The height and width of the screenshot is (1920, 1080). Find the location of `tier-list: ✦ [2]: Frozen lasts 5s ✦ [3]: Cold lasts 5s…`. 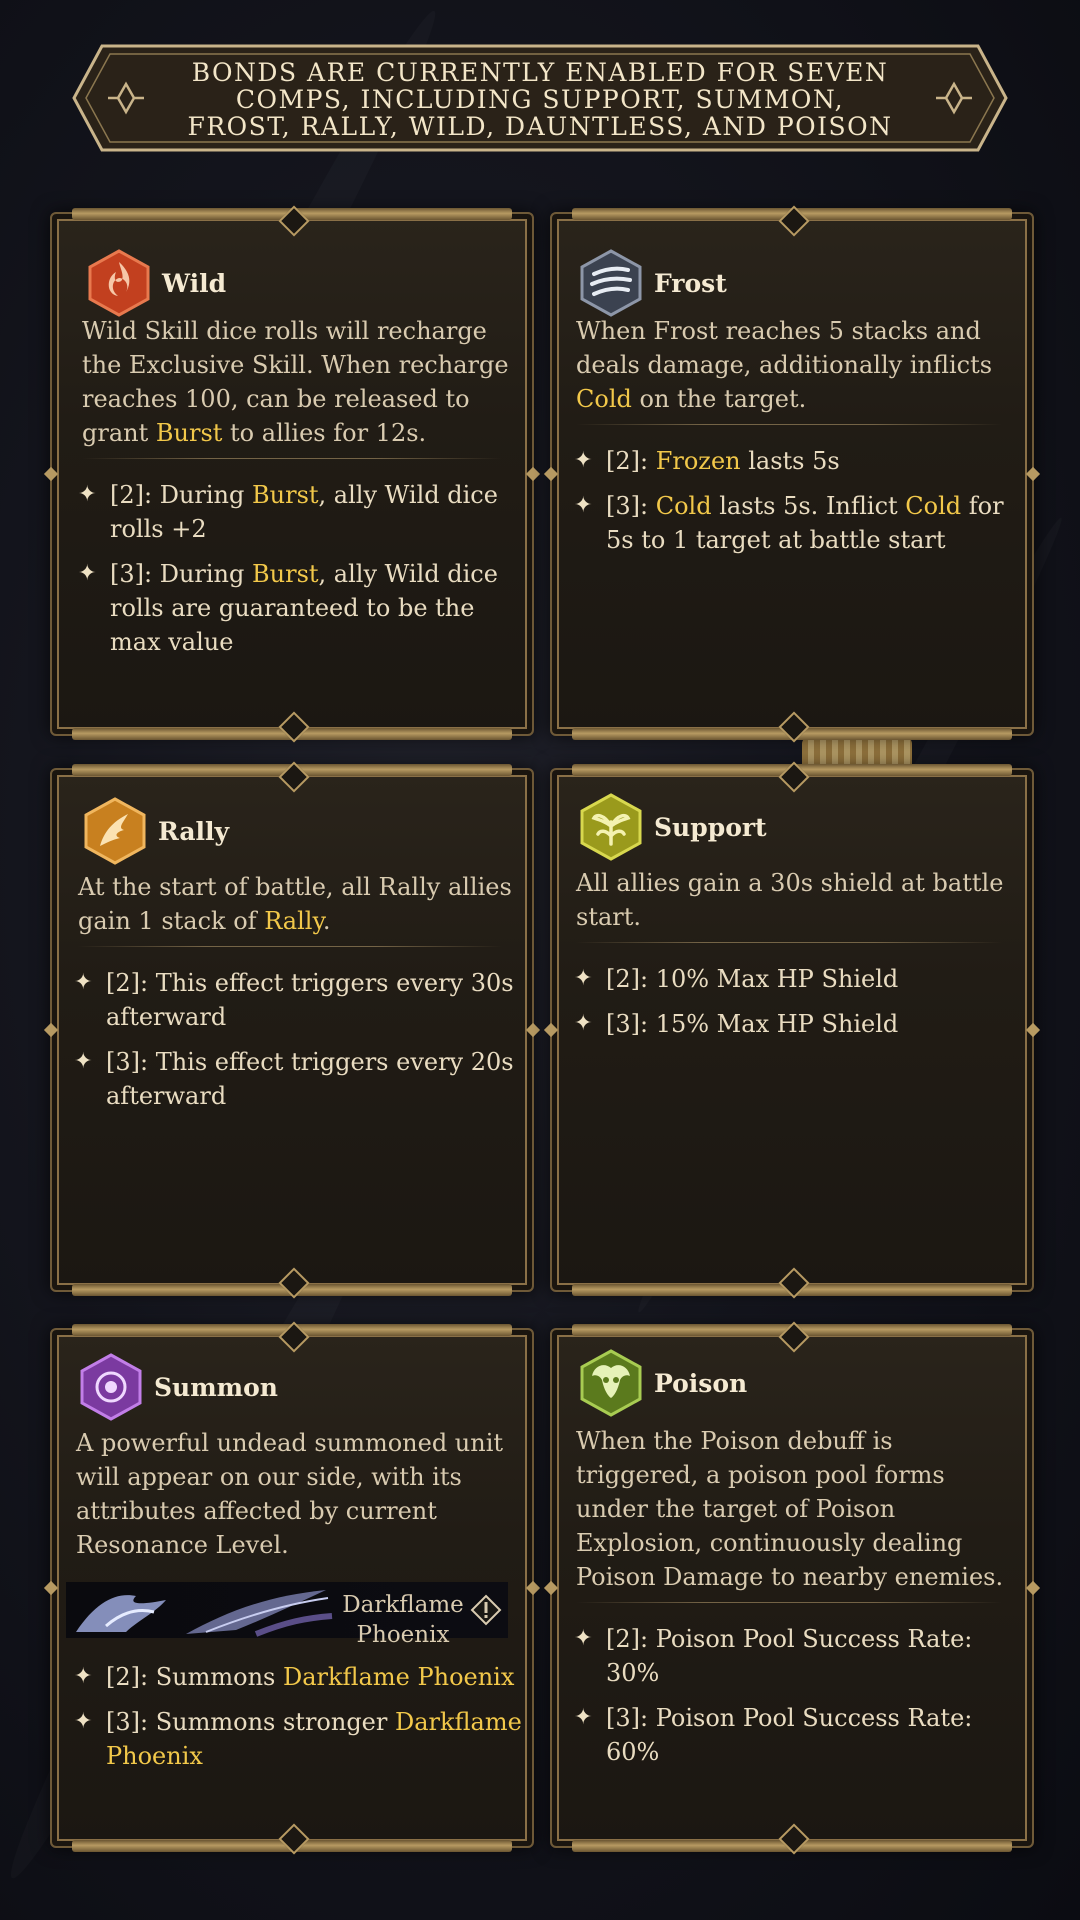

tier-list: ✦ [2]: Frozen lasts 5s ✦ [3]: Cold lasts 5s… is located at coordinates (798, 506).